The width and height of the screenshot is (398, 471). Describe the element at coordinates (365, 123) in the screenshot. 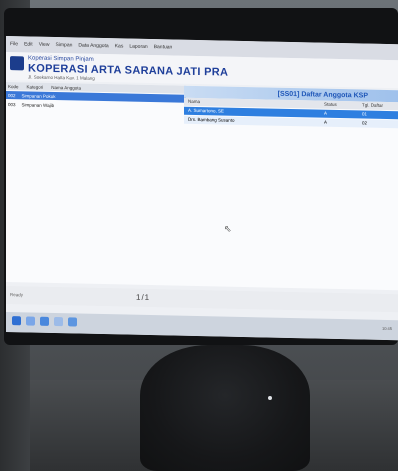

I see `list-cell-date: 02` at that location.